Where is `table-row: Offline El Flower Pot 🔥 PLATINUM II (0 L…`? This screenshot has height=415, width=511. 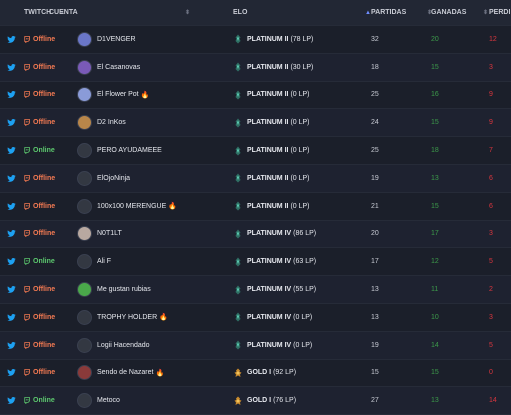 table-row: Offline El Flower Pot 🔥 PLATINUM II (0 L… is located at coordinates (255, 96).